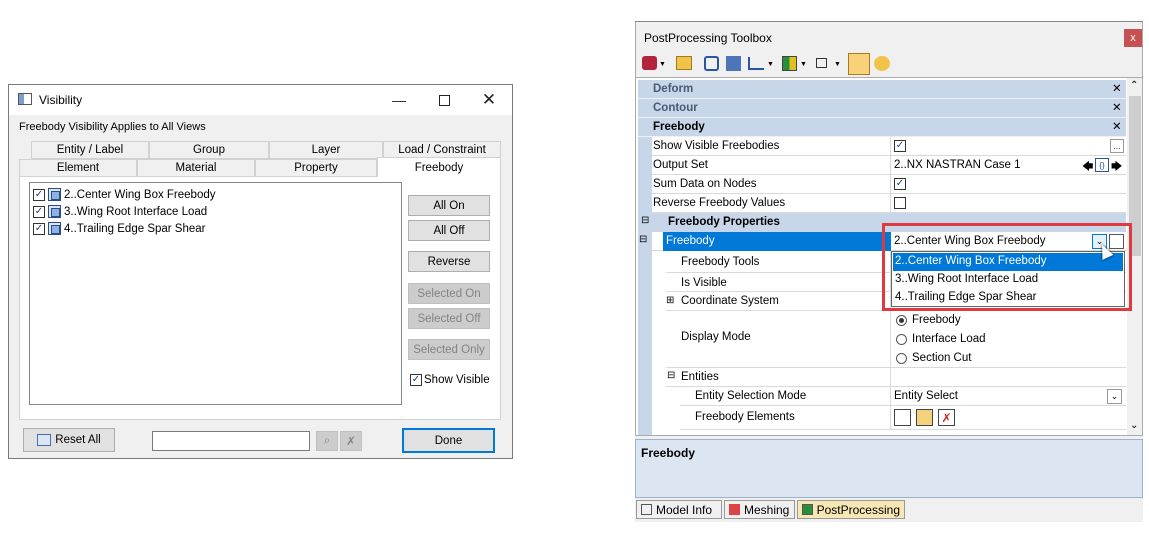  What do you see at coordinates (771, 184) in the screenshot?
I see `property-label: Sum Data on Nodes` at bounding box center [771, 184].